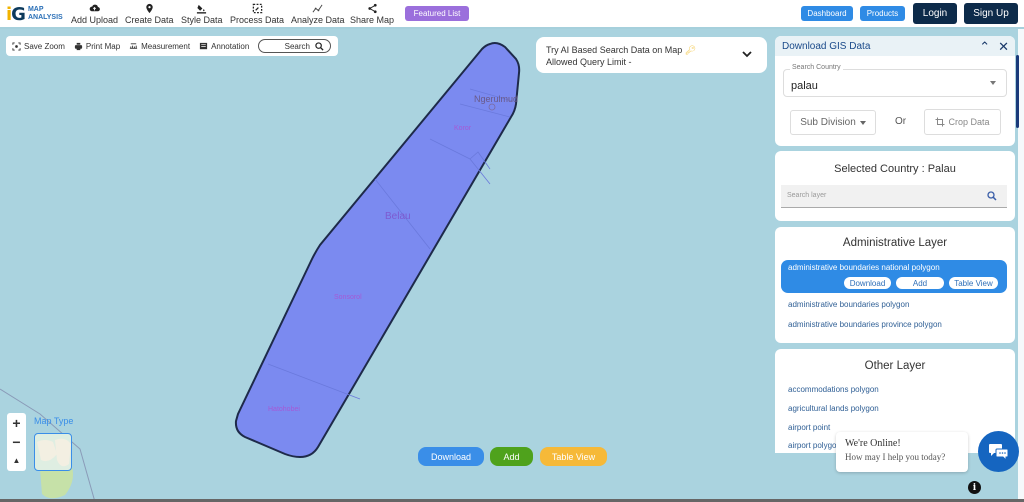 The width and height of the screenshot is (1024, 502). What do you see at coordinates (894, 196) in the screenshot?
I see `search-layer-input: Search layer` at bounding box center [894, 196].